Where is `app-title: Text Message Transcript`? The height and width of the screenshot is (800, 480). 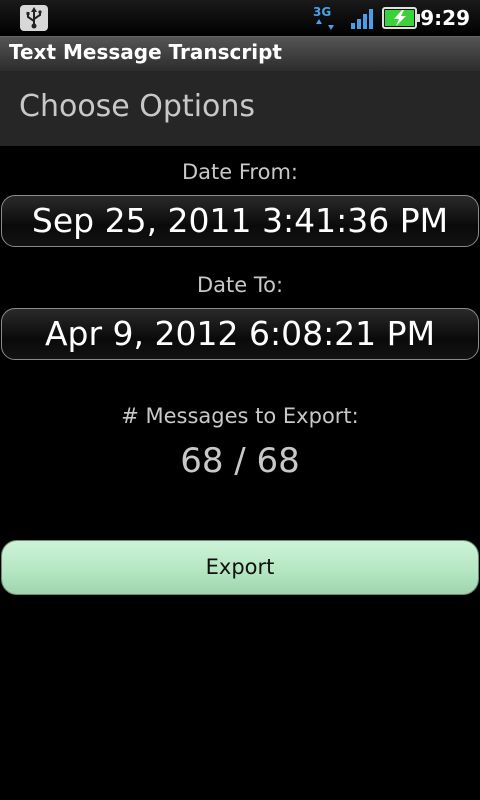 app-title: Text Message Transcript is located at coordinates (145, 52).